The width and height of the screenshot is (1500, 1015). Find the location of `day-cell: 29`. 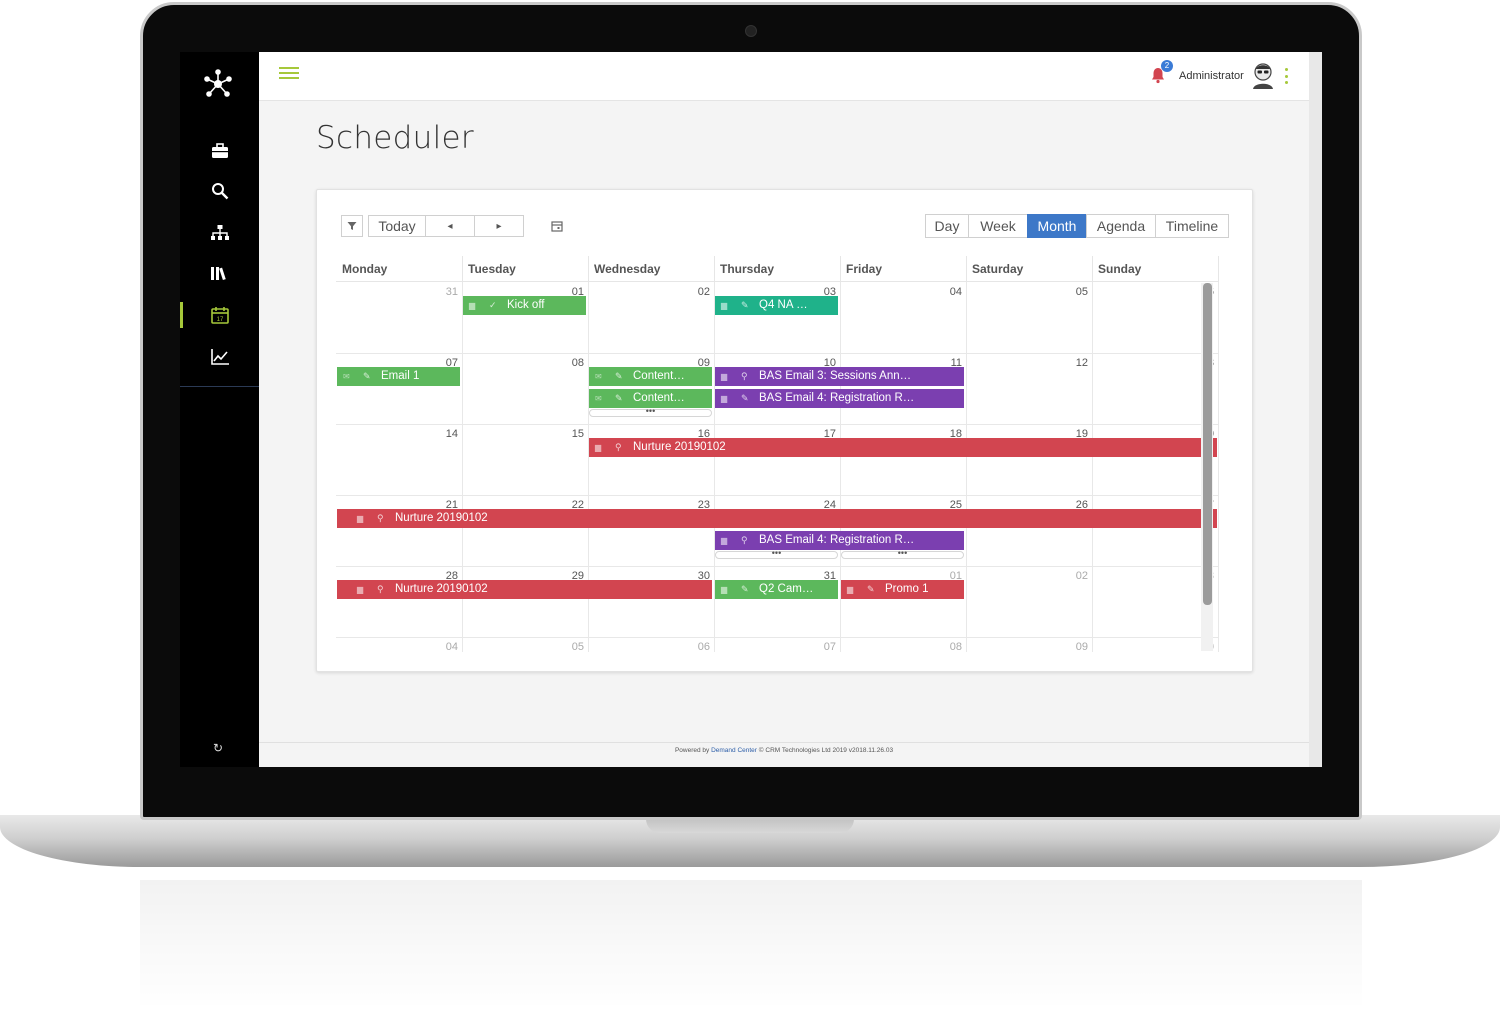

day-cell: 29 is located at coordinates (525, 602).